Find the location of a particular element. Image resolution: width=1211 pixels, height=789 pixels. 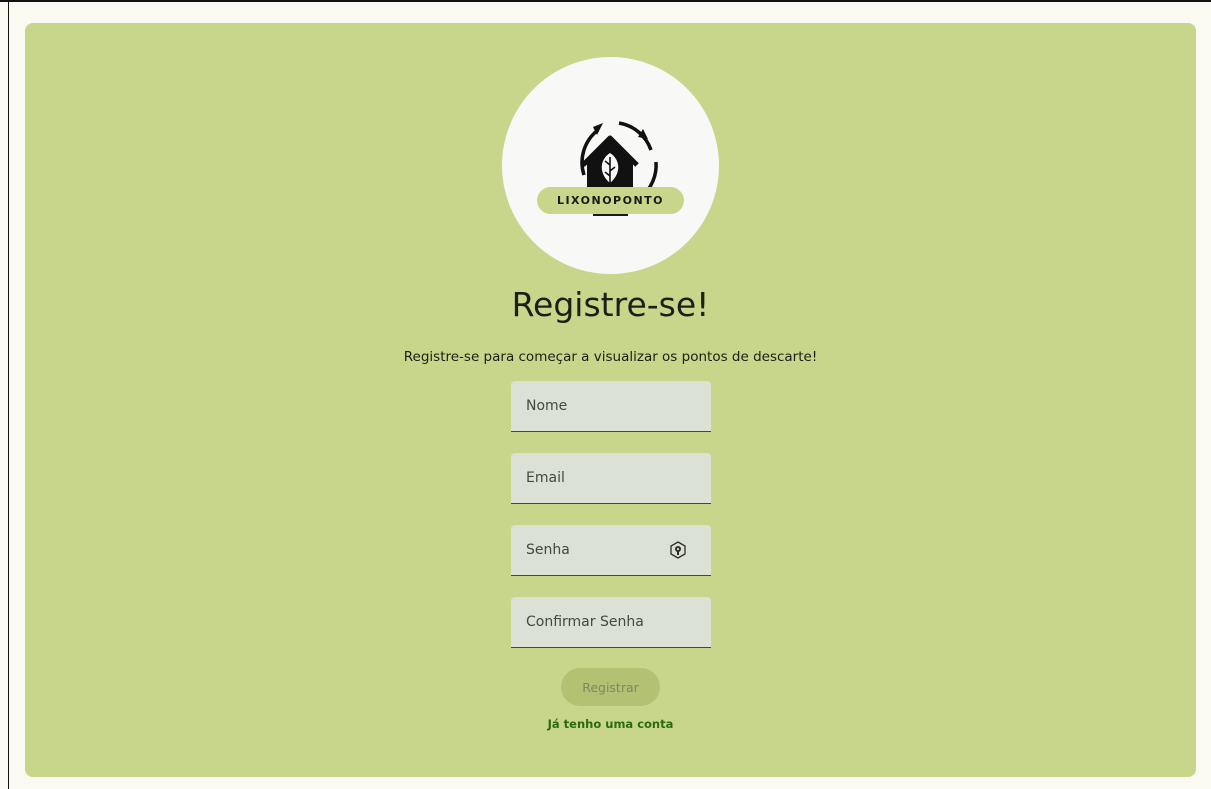

brand-wordmark: LIXONOPONTO is located at coordinates (610, 200).